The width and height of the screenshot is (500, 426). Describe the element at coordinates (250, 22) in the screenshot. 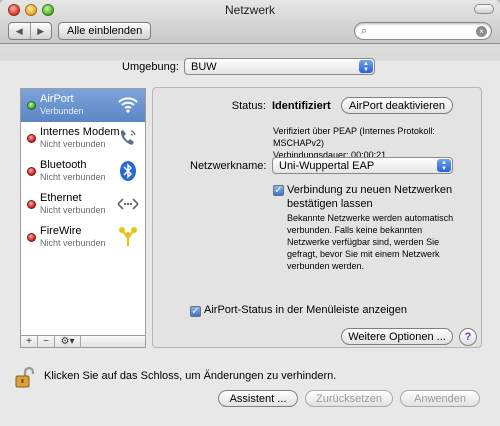

I see `title-bar: Netzwerk ◀ ▶ Alle einblenden ⌕ ×` at that location.